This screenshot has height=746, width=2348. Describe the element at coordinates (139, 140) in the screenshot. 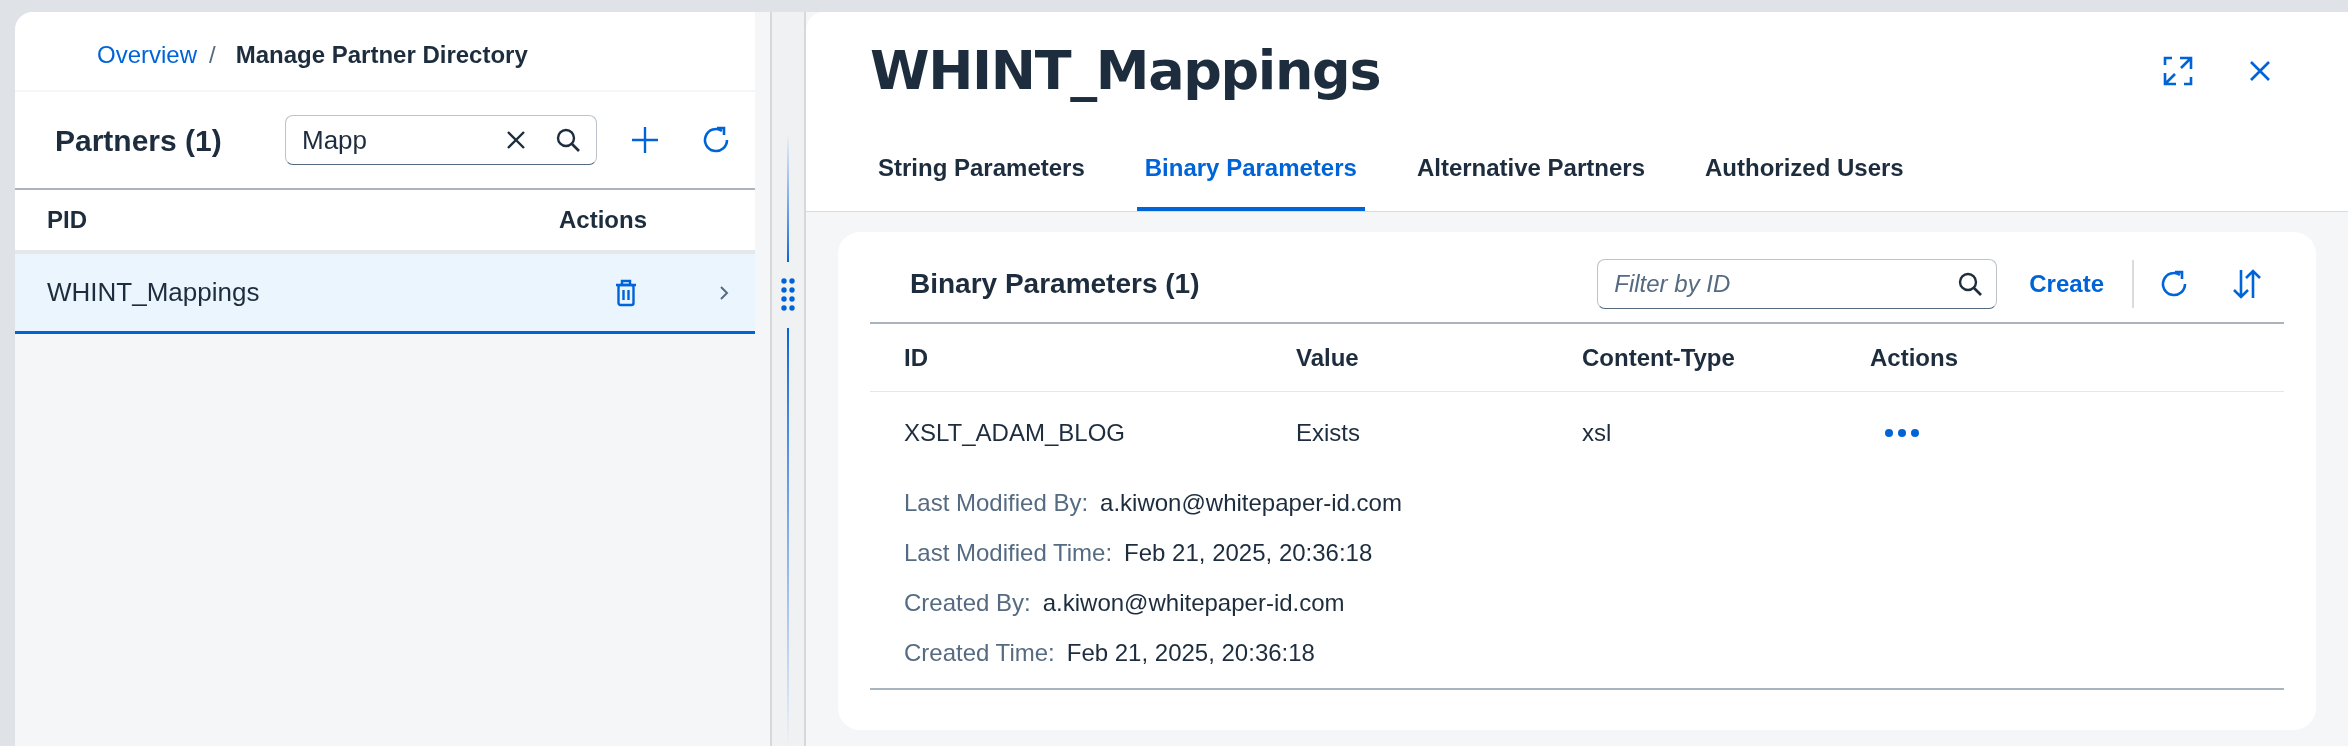

I see `list-title: Partners (1)` at that location.